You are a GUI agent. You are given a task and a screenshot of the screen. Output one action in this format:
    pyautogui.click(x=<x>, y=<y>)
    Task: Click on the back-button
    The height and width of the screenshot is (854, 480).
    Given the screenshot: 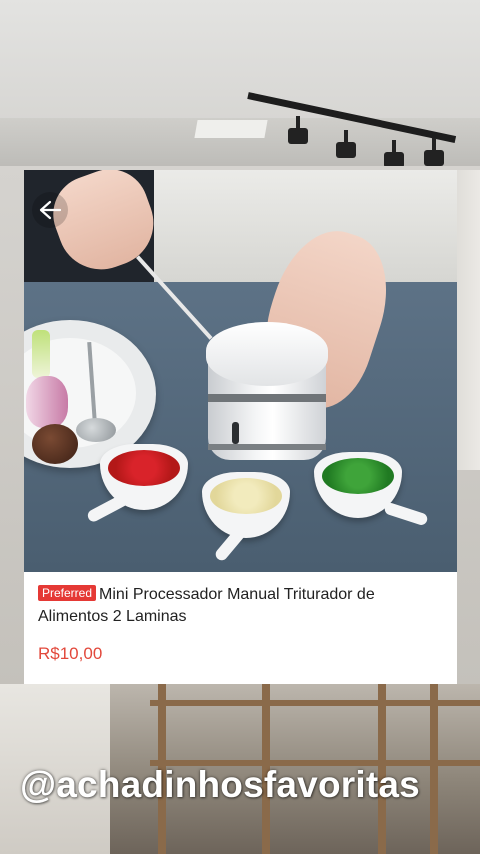 What is the action you would take?
    pyautogui.click(x=50, y=210)
    